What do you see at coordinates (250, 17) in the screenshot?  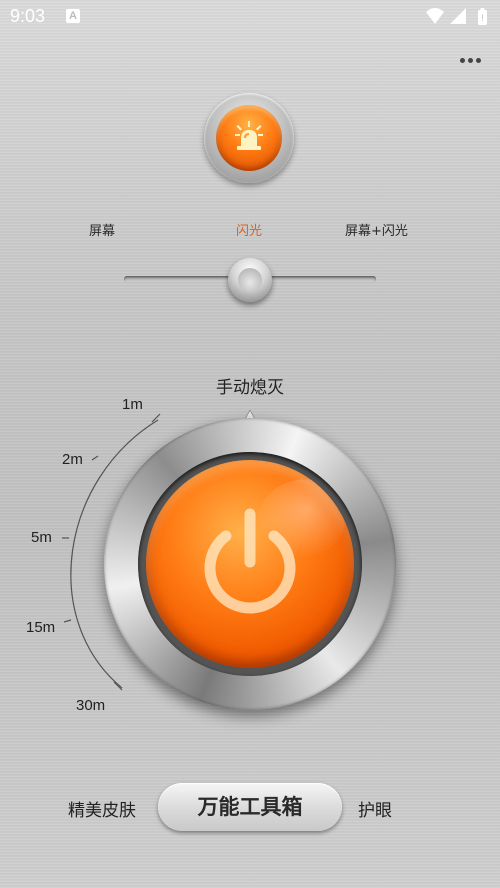 I see `status-bar: 9:03 A !` at bounding box center [250, 17].